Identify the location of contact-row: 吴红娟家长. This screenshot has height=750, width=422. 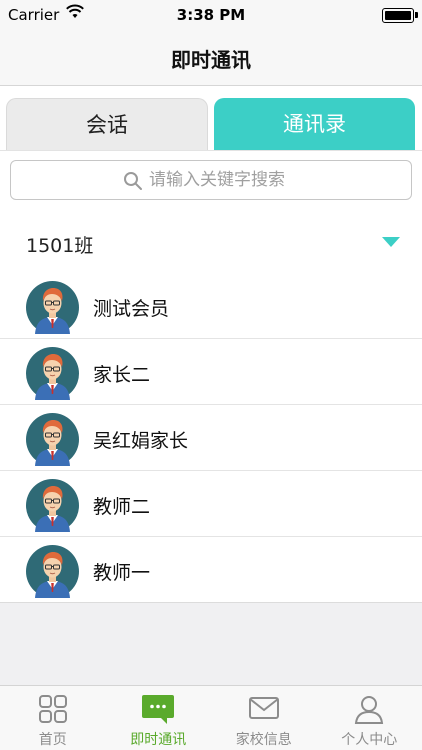
(211, 438).